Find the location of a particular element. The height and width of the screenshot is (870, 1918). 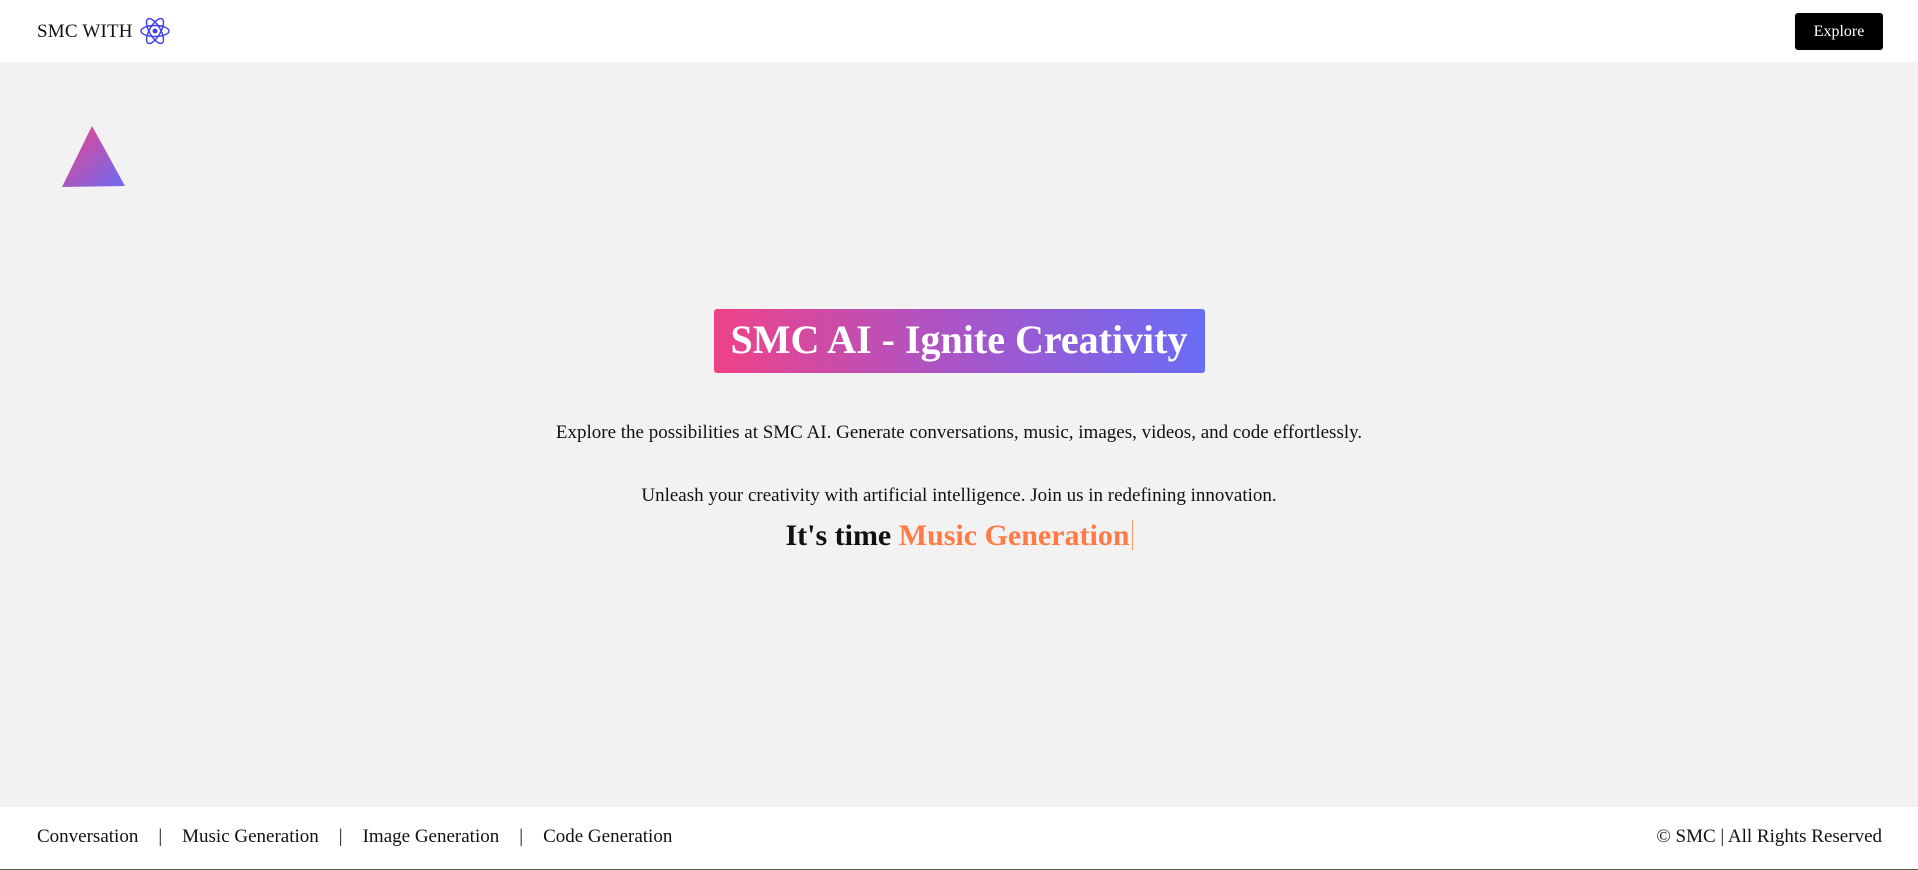

typing-prefix: It's time is located at coordinates (842, 535).